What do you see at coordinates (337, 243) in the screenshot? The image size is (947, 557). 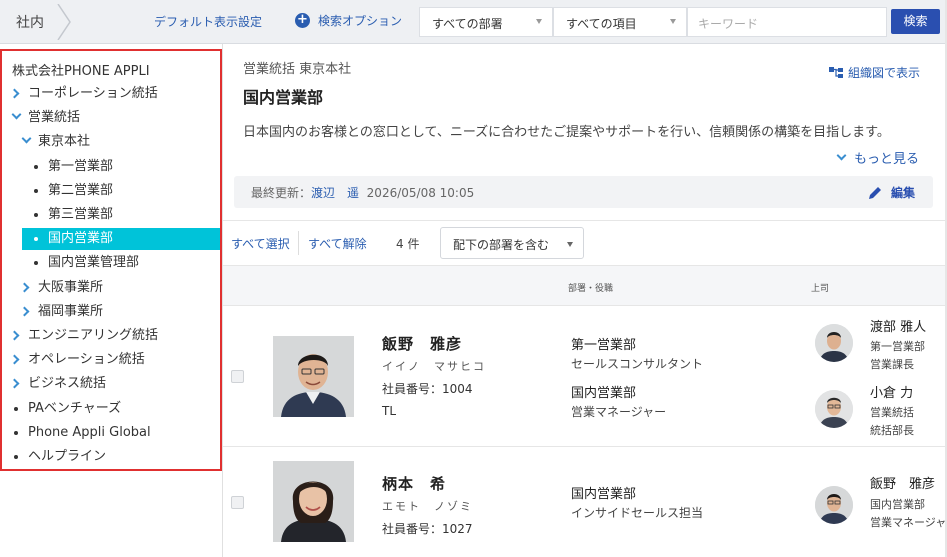 I see `deselect-all-link: すべて解除` at bounding box center [337, 243].